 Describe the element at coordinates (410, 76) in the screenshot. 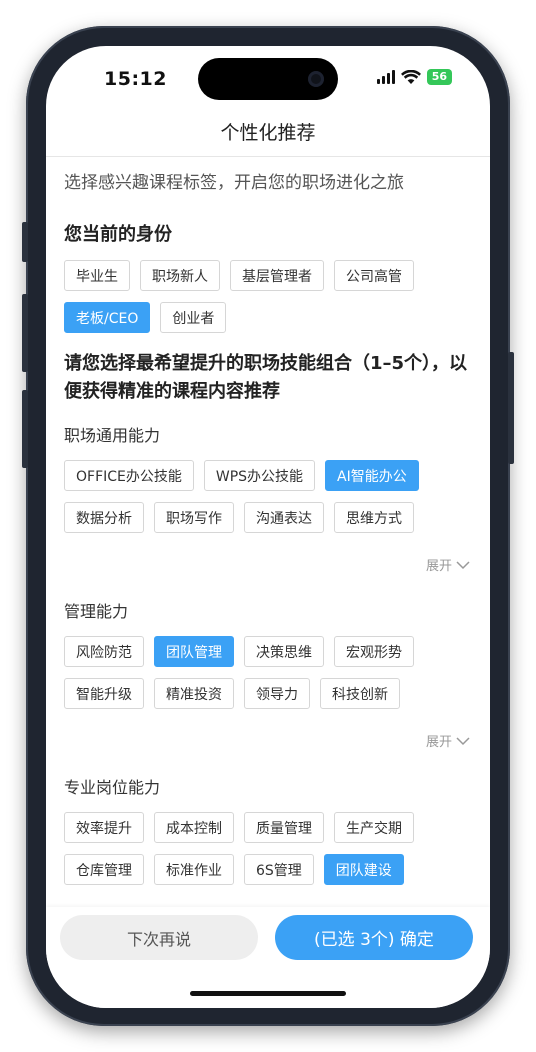

I see `wifi-icon` at that location.